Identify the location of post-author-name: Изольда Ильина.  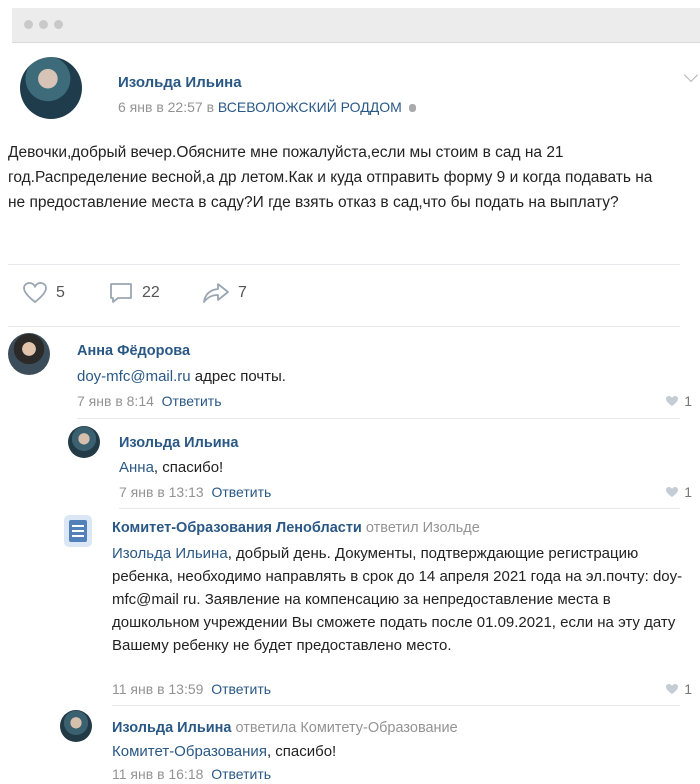
(180, 82).